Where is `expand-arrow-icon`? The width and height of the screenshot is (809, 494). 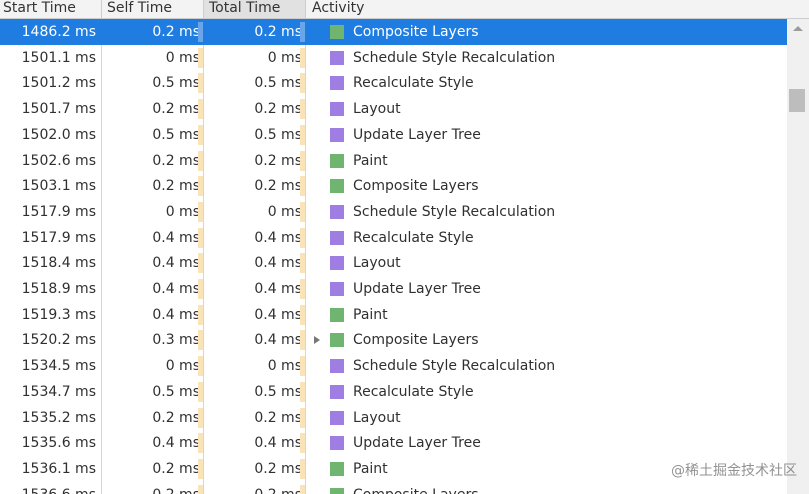
expand-arrow-icon is located at coordinates (317, 340).